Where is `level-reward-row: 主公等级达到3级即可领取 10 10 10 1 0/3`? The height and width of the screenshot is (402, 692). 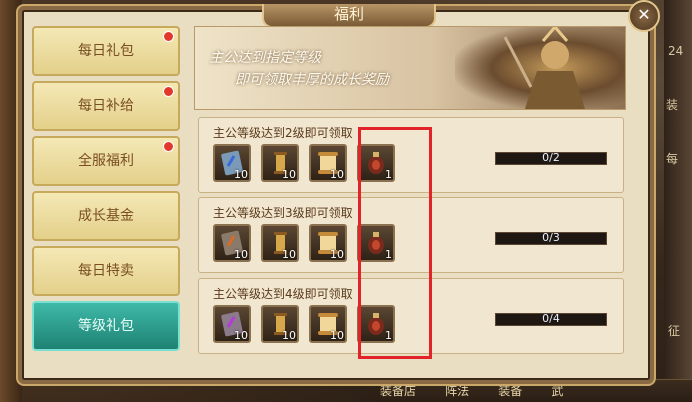
level-reward-row: 主公等级达到3级即可领取 10 10 10 1 0/3 is located at coordinates (411, 235).